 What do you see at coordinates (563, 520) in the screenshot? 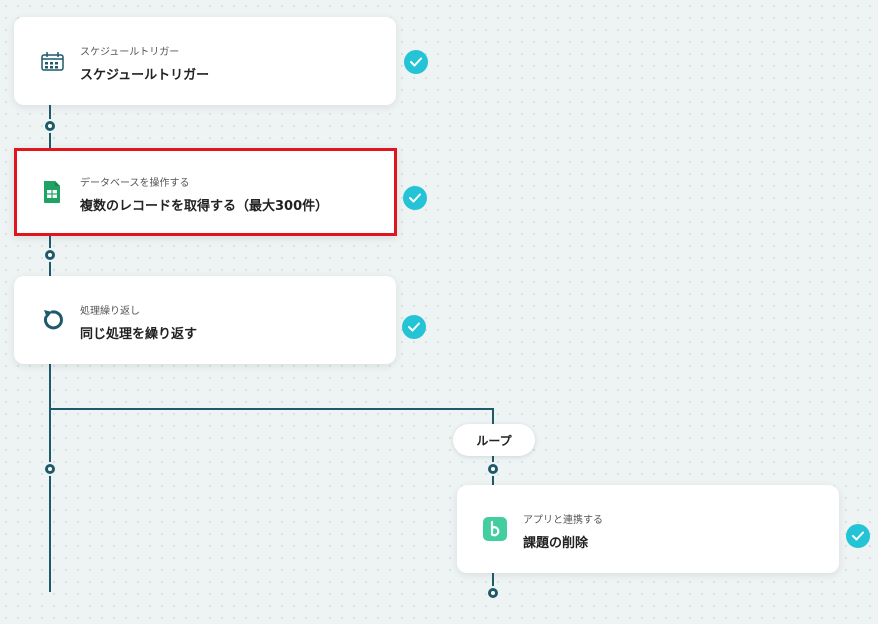
I see `step-subtitle: アプリと連携する` at bounding box center [563, 520].